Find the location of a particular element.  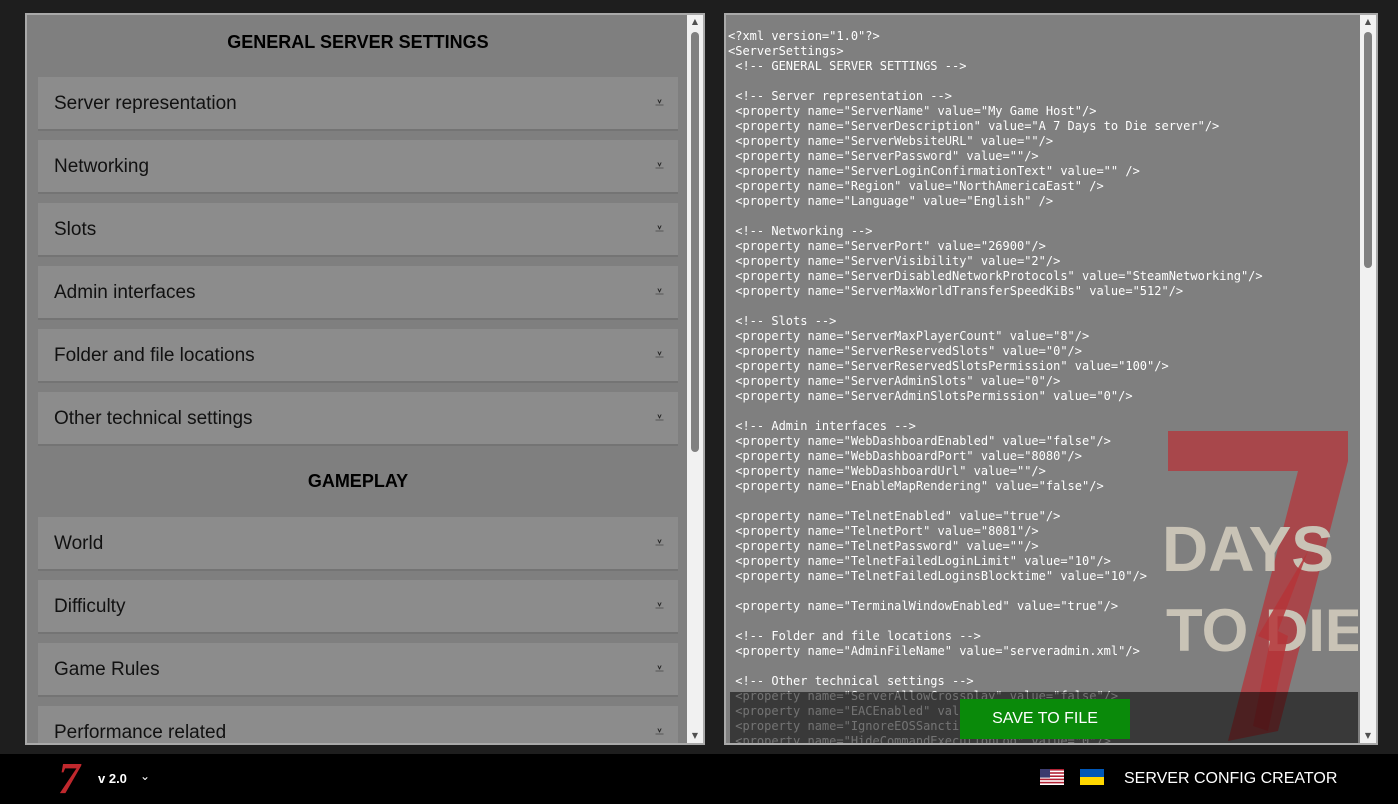

accordion-admin-interfaces: Admin interfaces ⩡ is located at coordinates (358, 293).